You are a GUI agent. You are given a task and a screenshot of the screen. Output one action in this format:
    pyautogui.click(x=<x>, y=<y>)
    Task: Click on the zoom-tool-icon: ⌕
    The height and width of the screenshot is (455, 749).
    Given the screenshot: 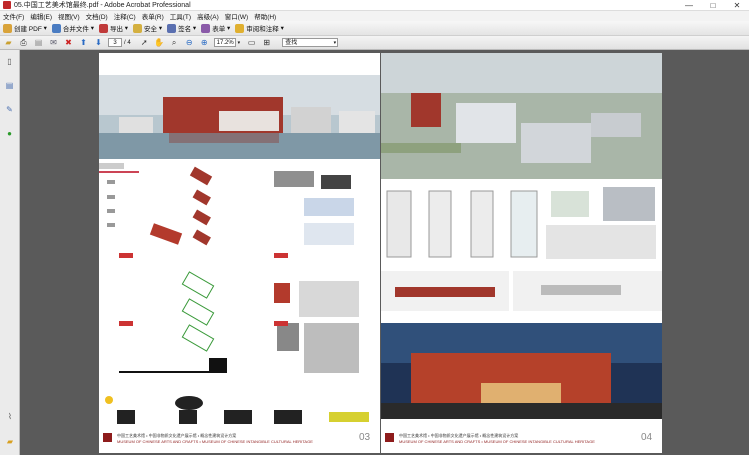 What is the action you would take?
    pyautogui.click(x=174, y=43)
    